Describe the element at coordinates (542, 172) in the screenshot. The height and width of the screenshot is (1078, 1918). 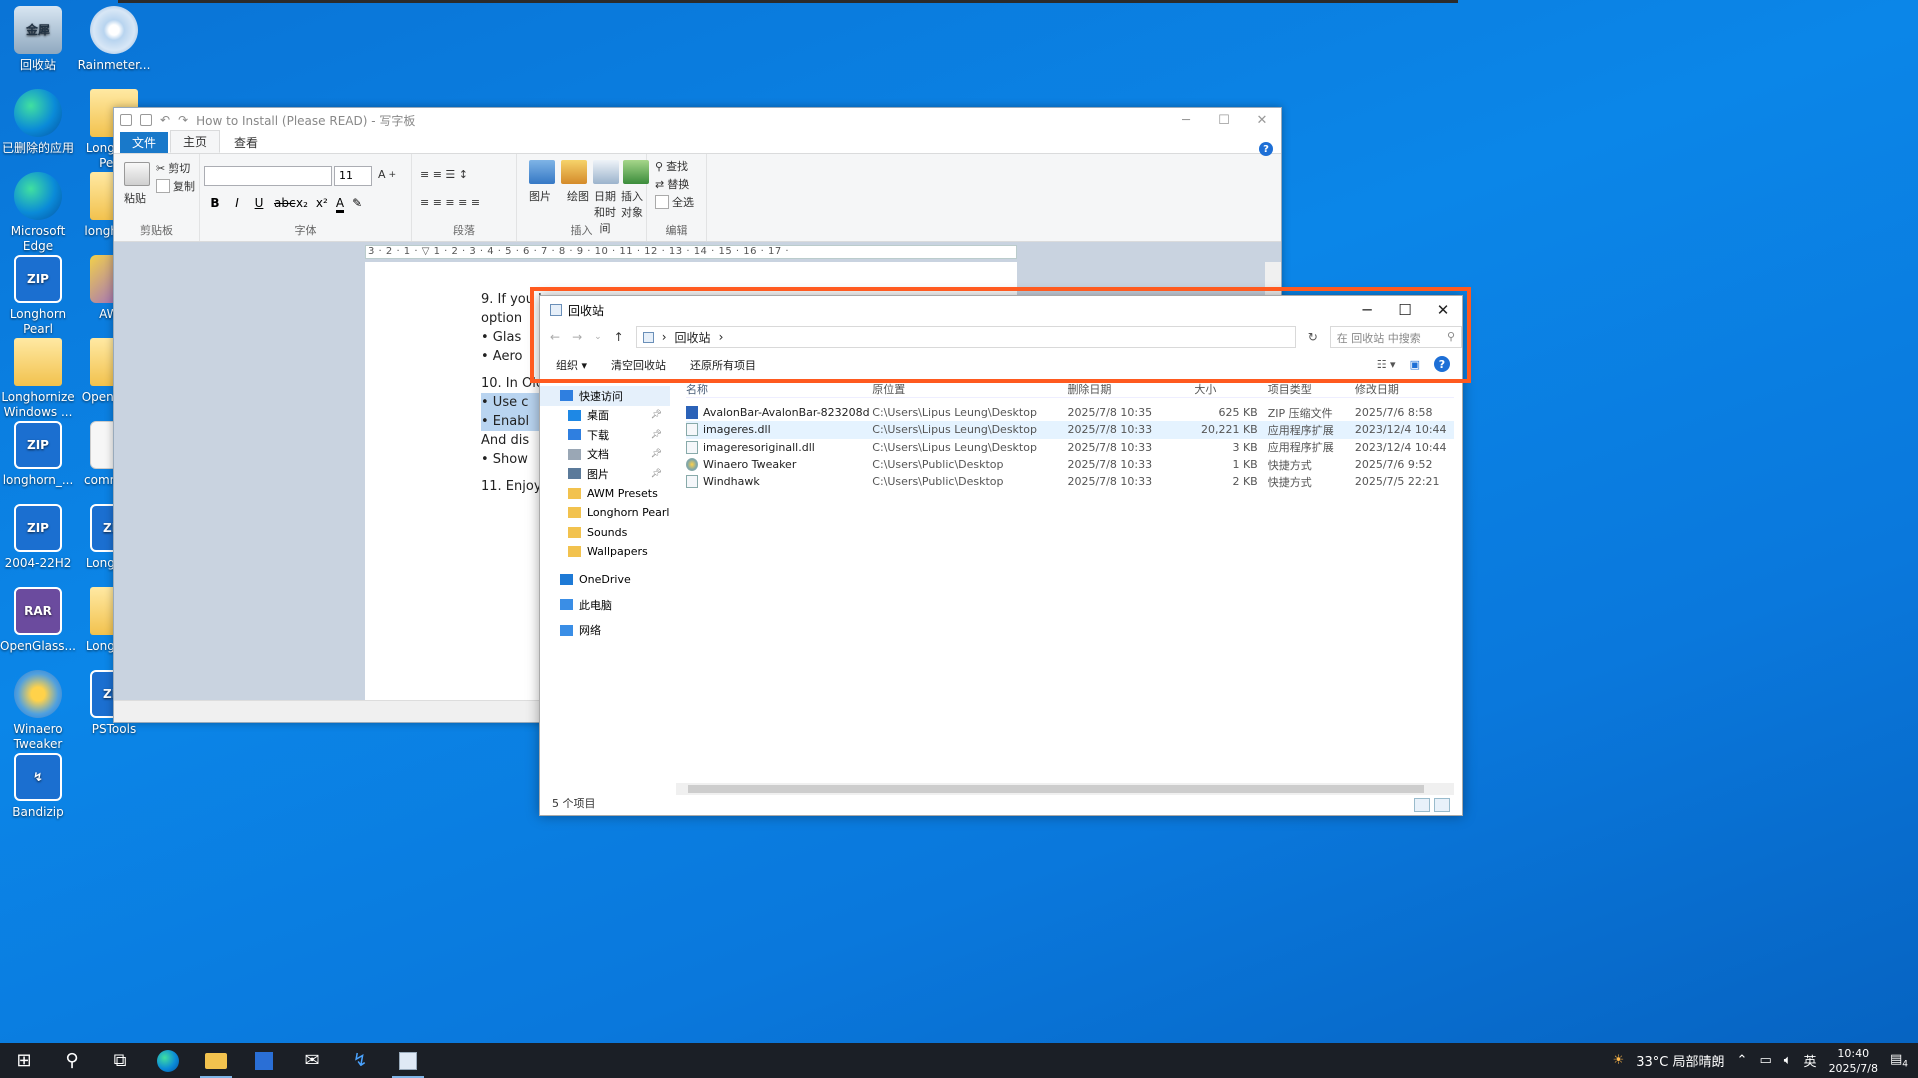
I see `picture-icon` at that location.